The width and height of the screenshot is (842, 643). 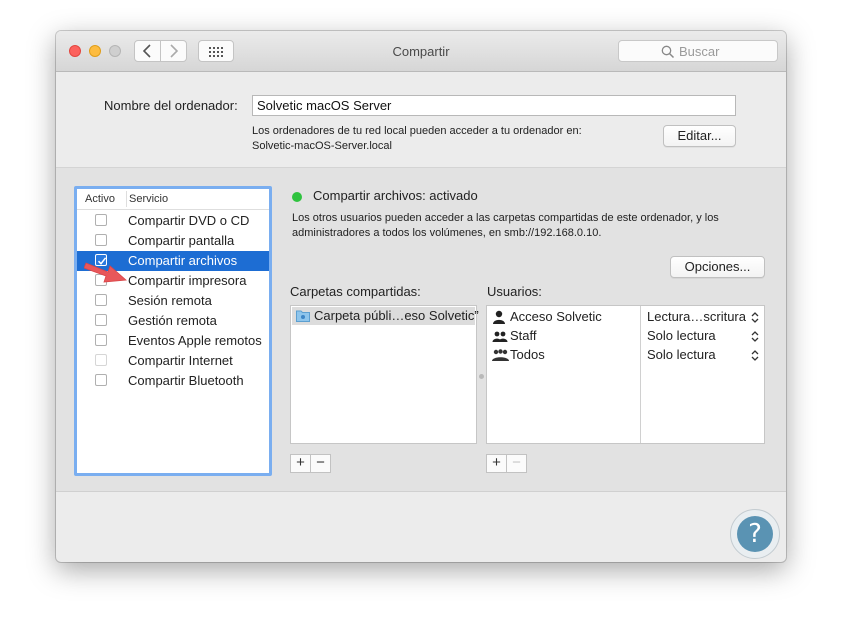 I want to click on service-label: Sesión remota, so click(x=170, y=300).